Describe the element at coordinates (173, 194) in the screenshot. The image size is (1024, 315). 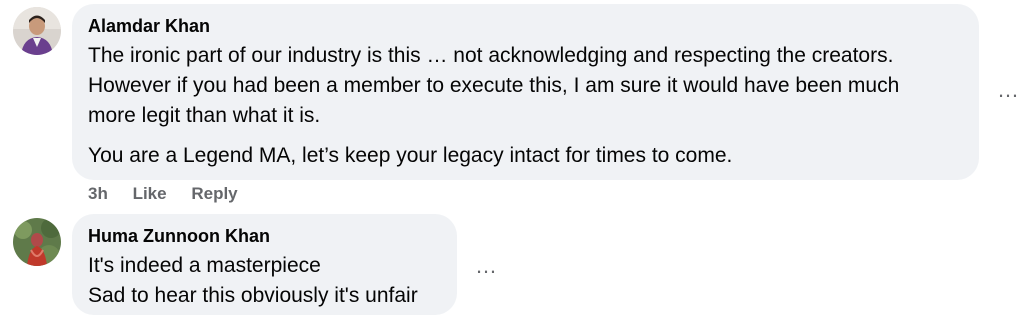
I see `comment-actions: 3h Like Reply` at that location.